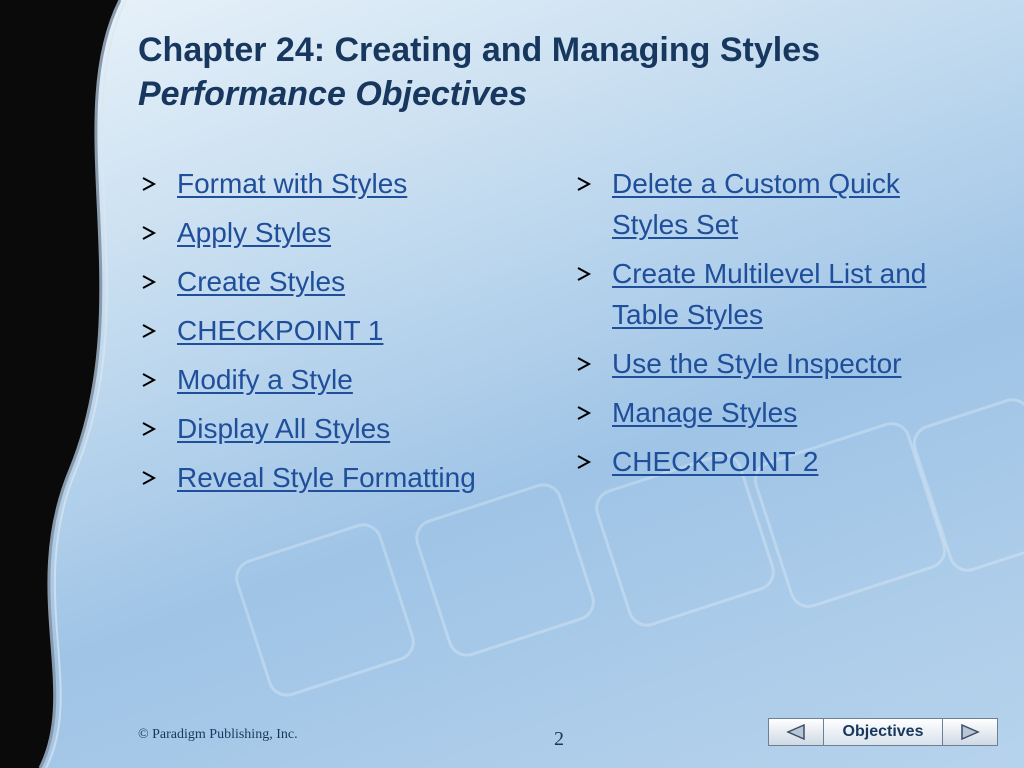 The width and height of the screenshot is (1024, 768). I want to click on triangle-left-icon, so click(795, 732).